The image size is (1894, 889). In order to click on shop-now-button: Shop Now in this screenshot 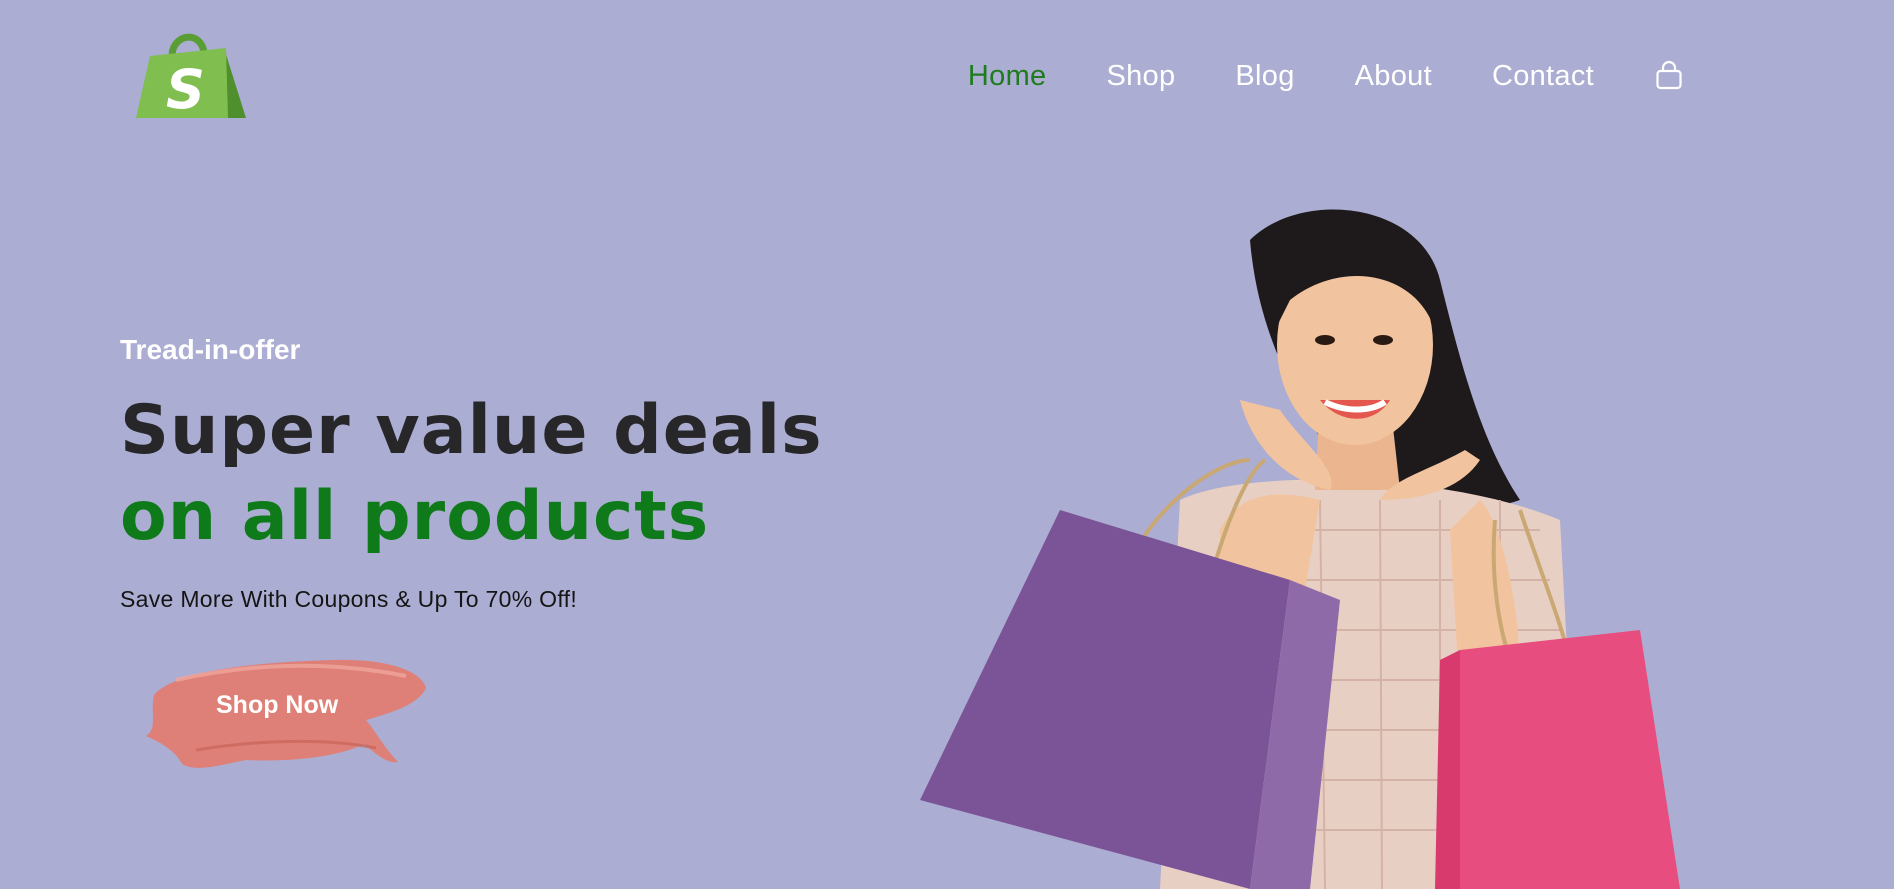, I will do `click(284, 710)`.